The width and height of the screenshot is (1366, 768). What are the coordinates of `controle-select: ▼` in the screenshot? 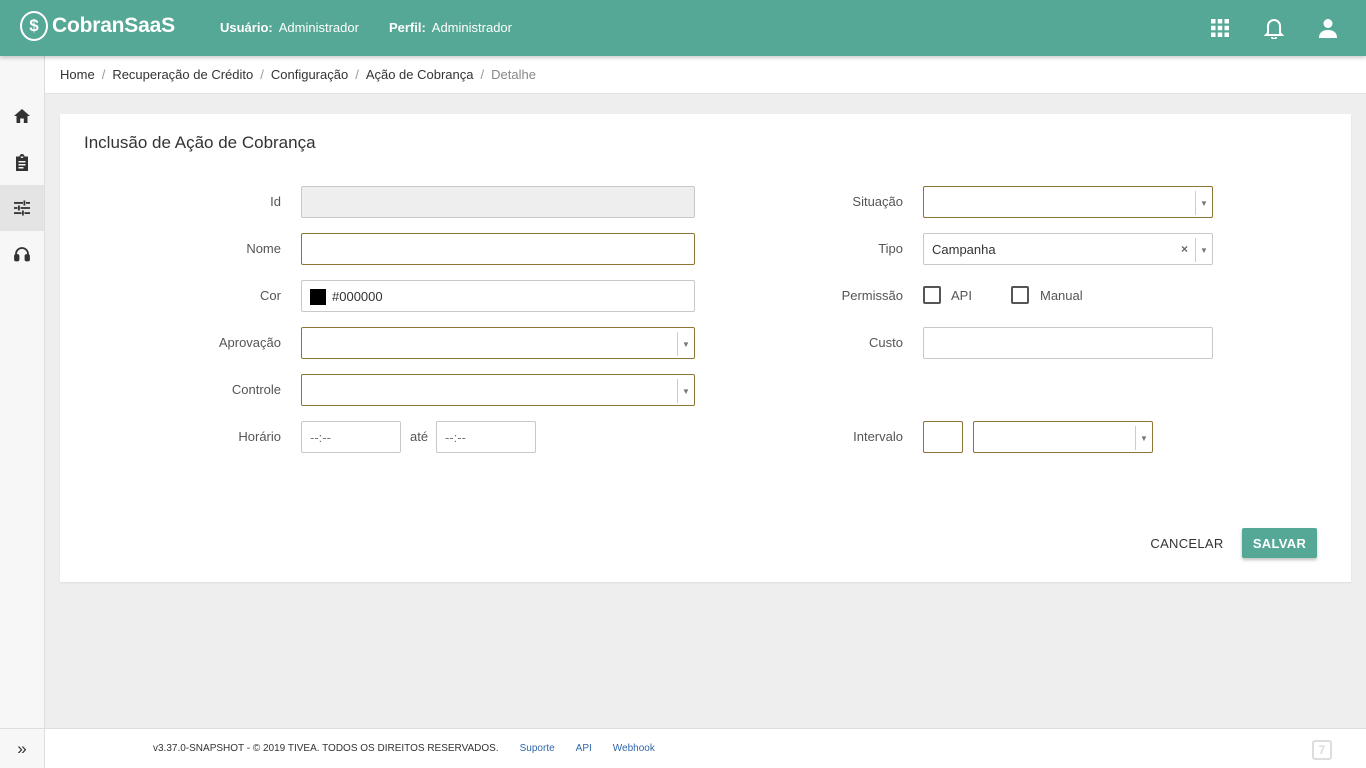 It's located at (498, 390).